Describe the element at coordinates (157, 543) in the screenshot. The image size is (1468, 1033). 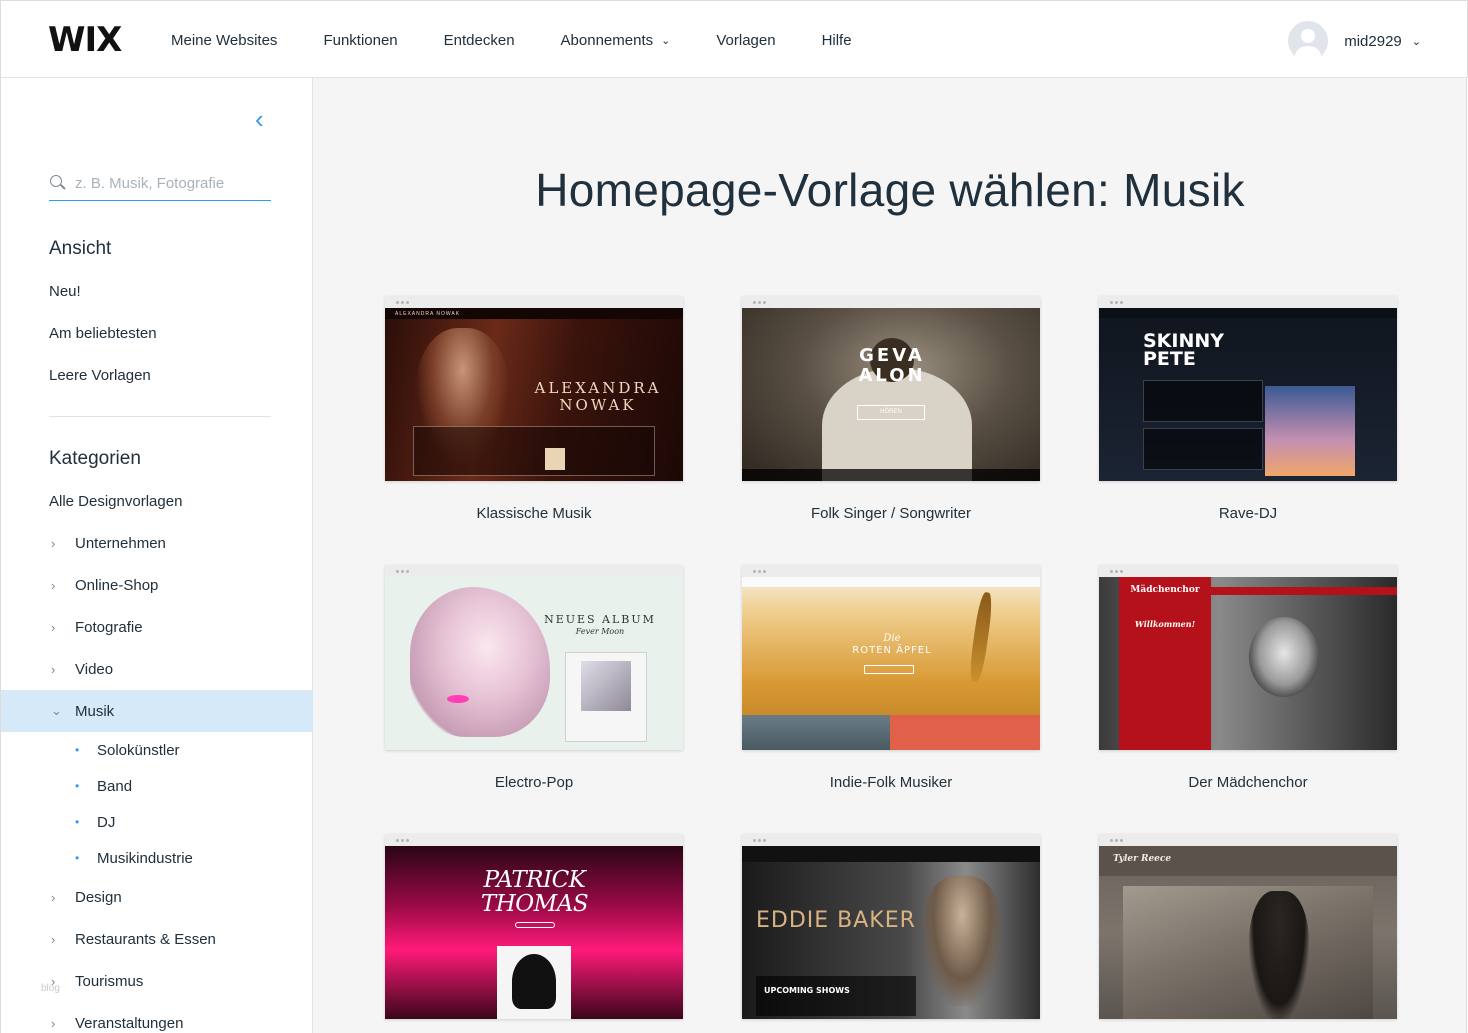
I see `category-unternehmen: › Unternehmen` at that location.